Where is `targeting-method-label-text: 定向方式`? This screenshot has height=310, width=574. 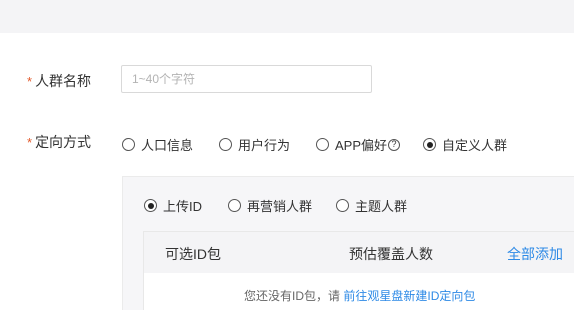 targeting-method-label-text: 定向方式 is located at coordinates (63, 142).